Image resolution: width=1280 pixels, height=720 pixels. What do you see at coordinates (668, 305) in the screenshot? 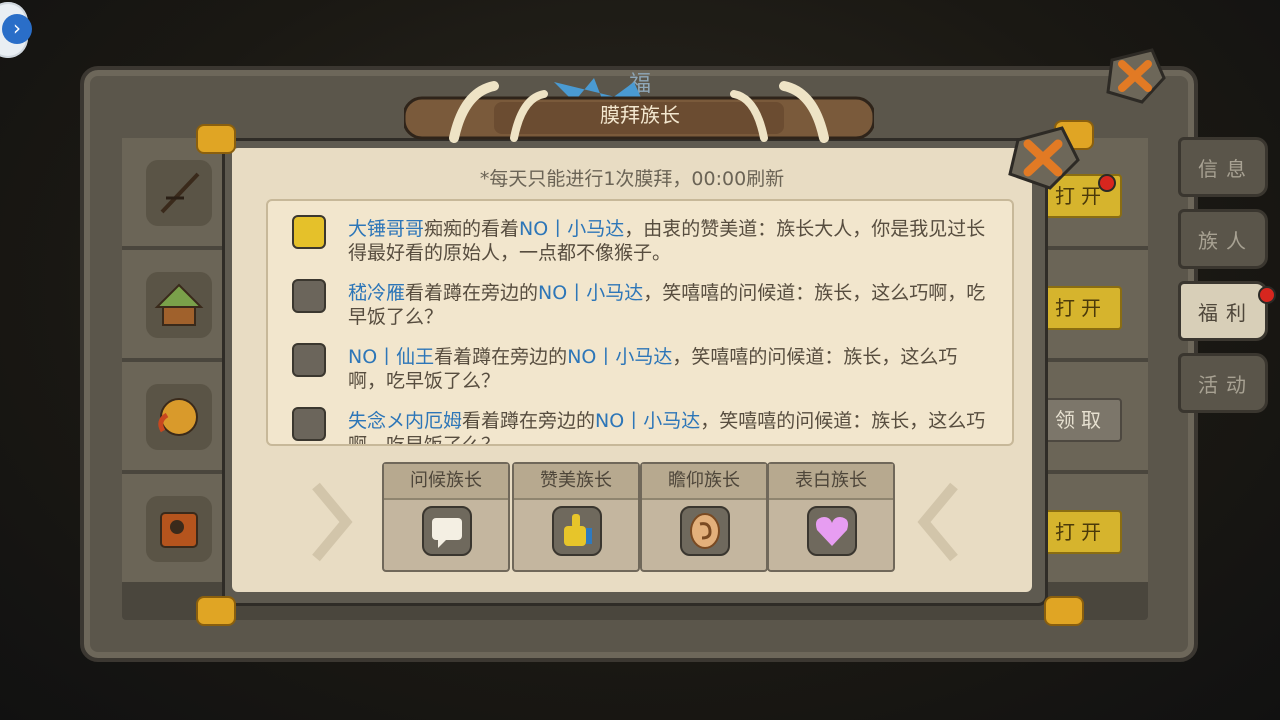
I see `list-item: 嵇冷雁看着蹲在旁边的NO丨小马达，笑嘻嘻的问候道：族长，这么巧啊，吃早饭了么？` at bounding box center [668, 305].